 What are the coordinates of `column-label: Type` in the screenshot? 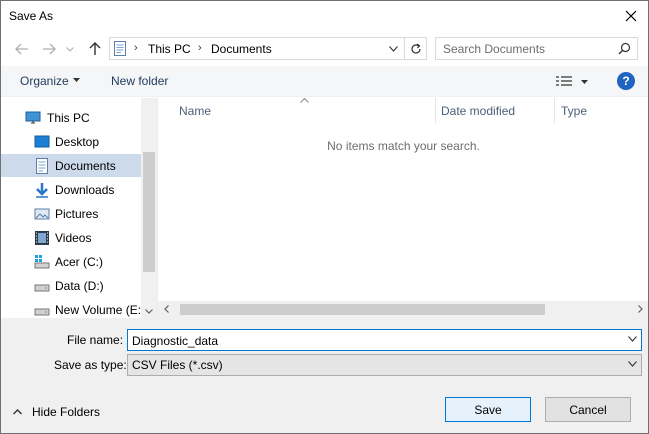 It's located at (574, 111).